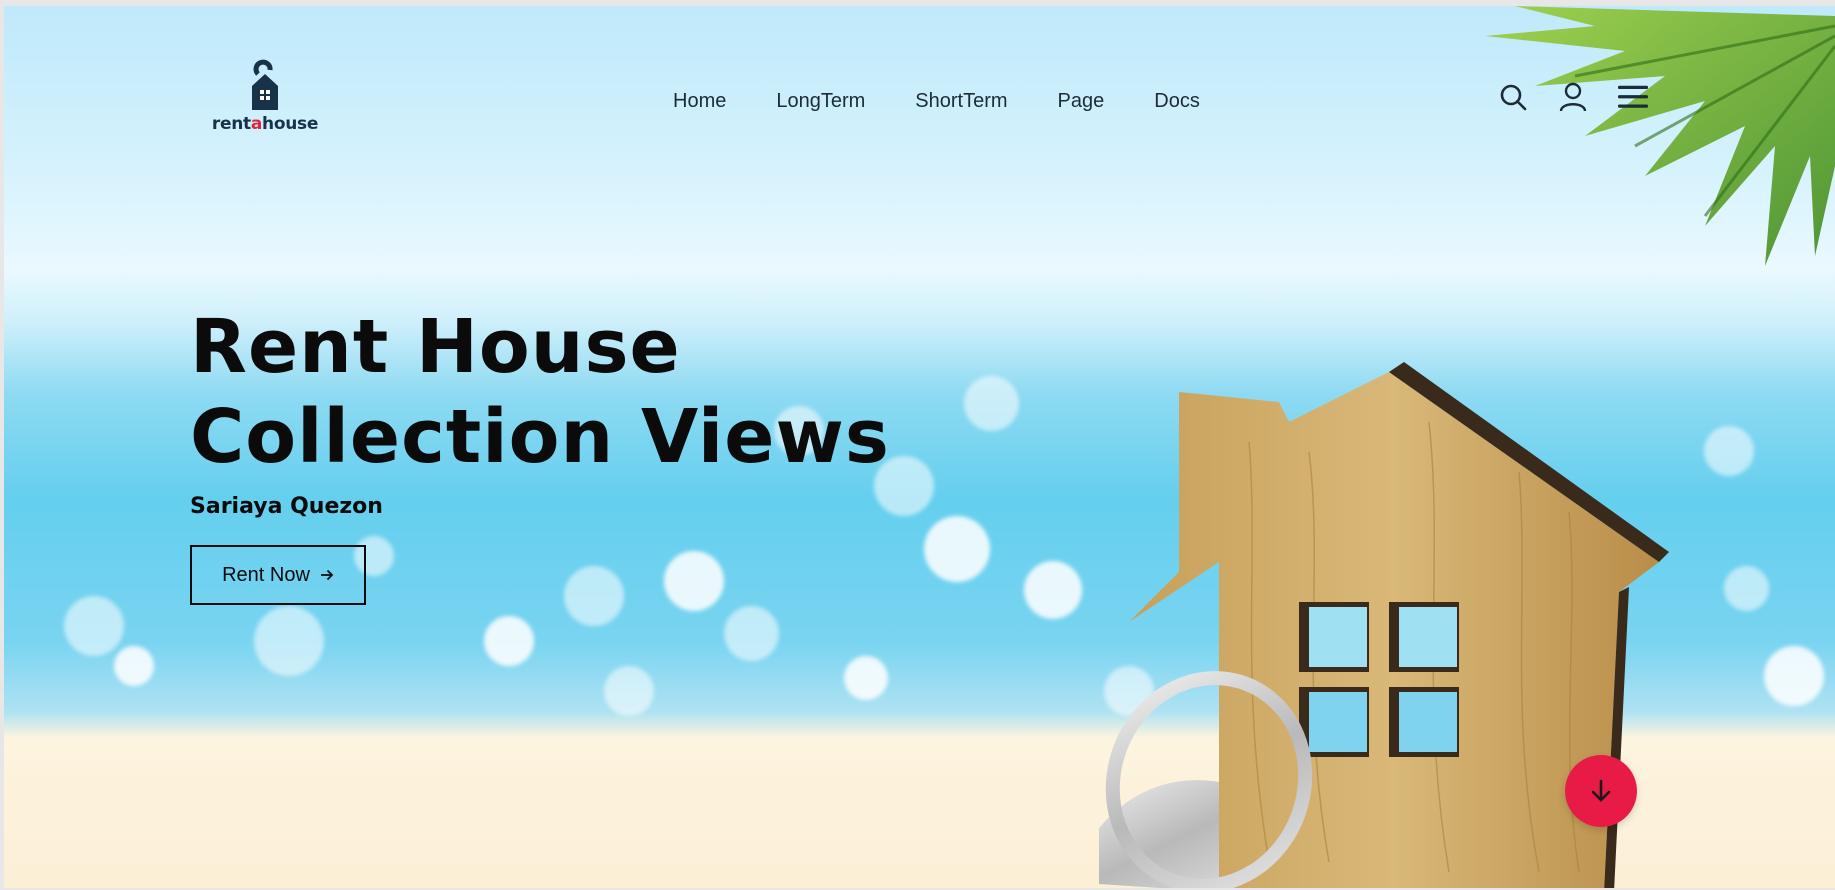  What do you see at coordinates (265, 84) in the screenshot?
I see `door-hanger-house-icon` at bounding box center [265, 84].